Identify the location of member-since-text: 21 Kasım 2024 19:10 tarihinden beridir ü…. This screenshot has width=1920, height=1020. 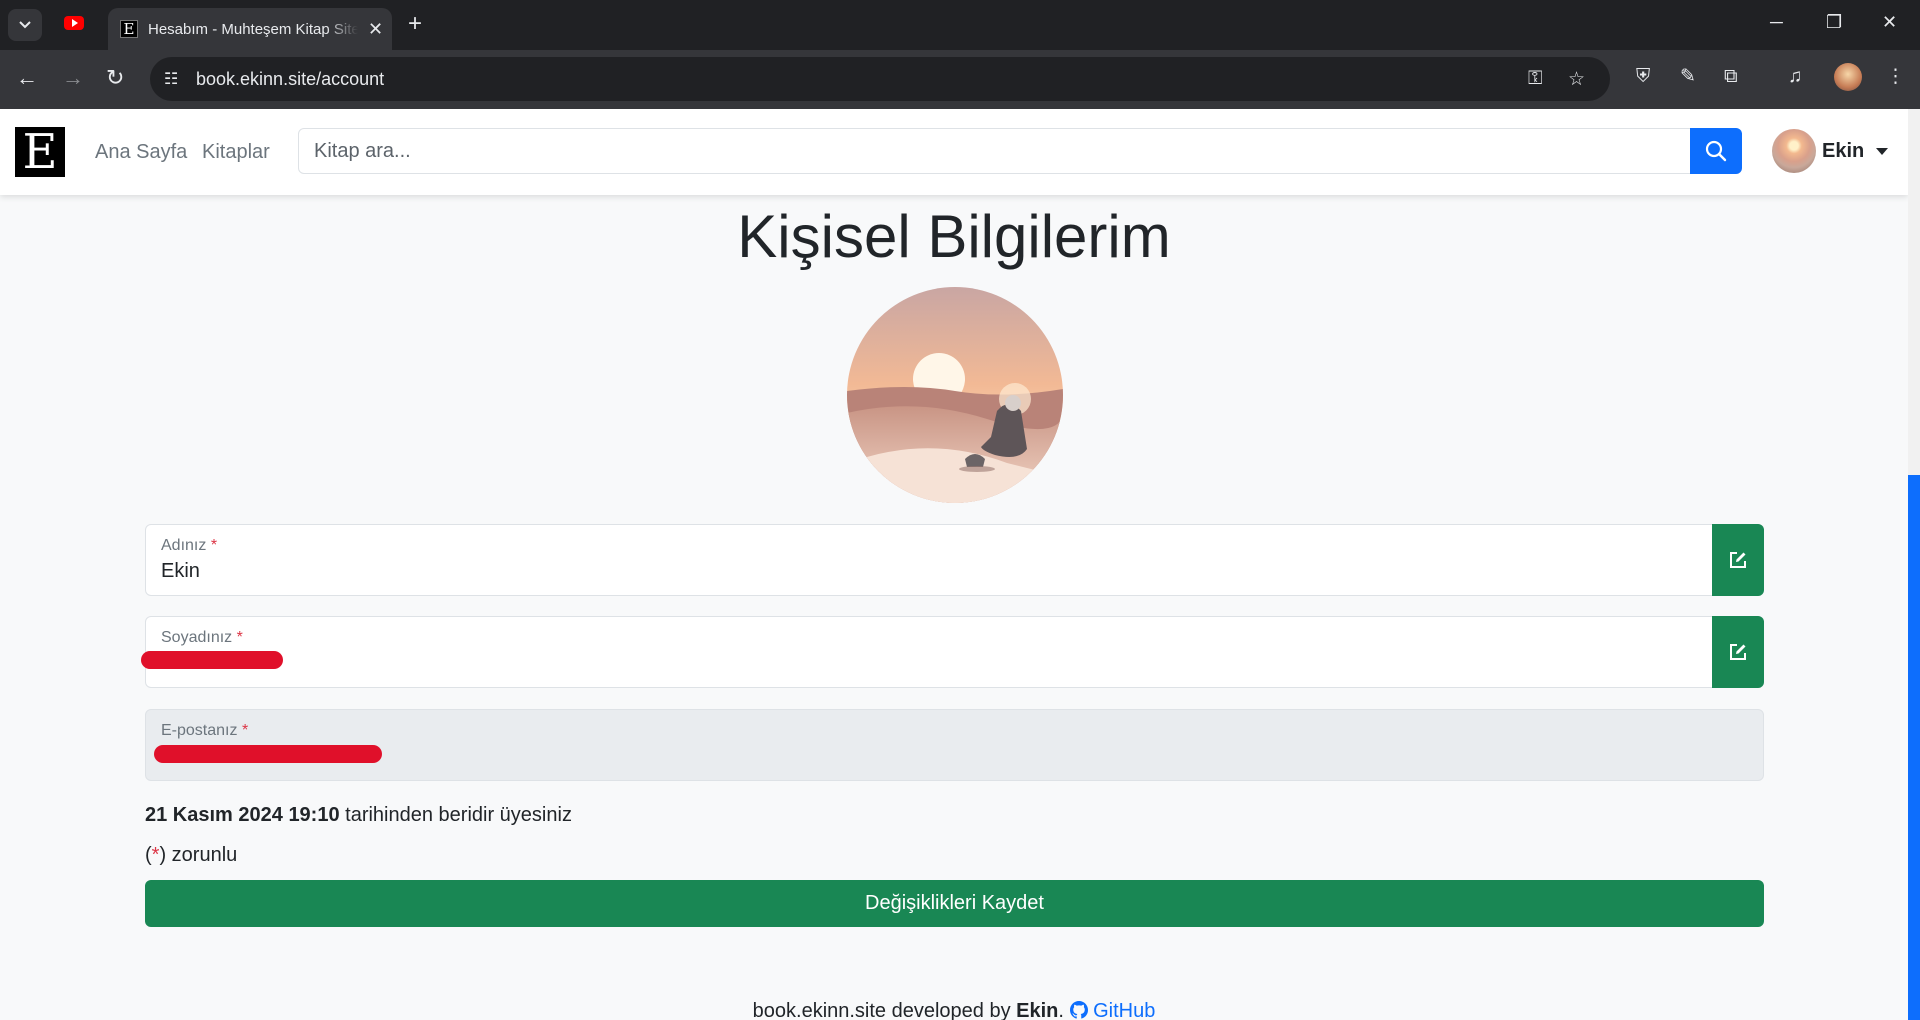
(358, 815).